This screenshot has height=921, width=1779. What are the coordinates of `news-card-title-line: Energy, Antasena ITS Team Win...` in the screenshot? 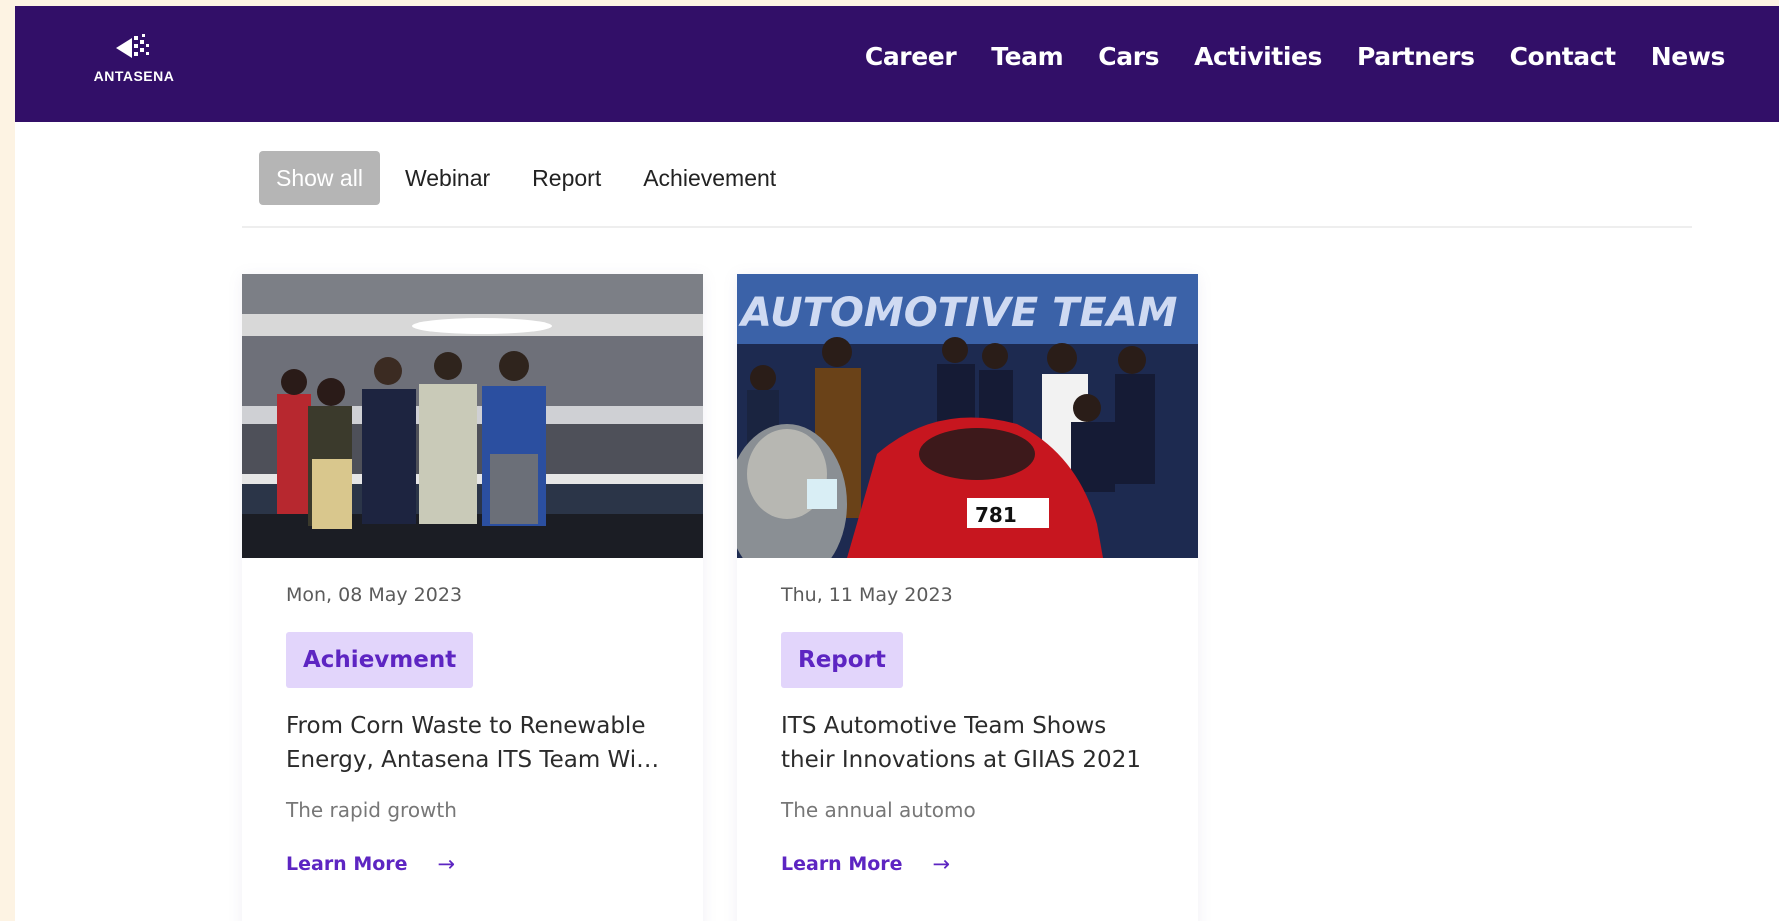 It's located at (476, 760).